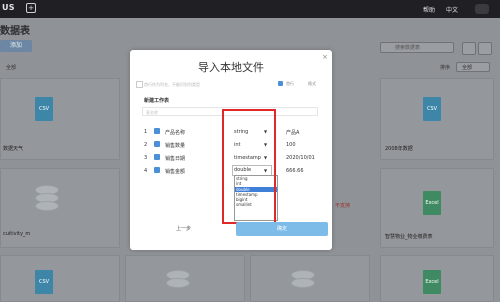 Image resolution: width=500 pixels, height=302 pixels. I want to click on card-label: 2008年数据, so click(399, 149).